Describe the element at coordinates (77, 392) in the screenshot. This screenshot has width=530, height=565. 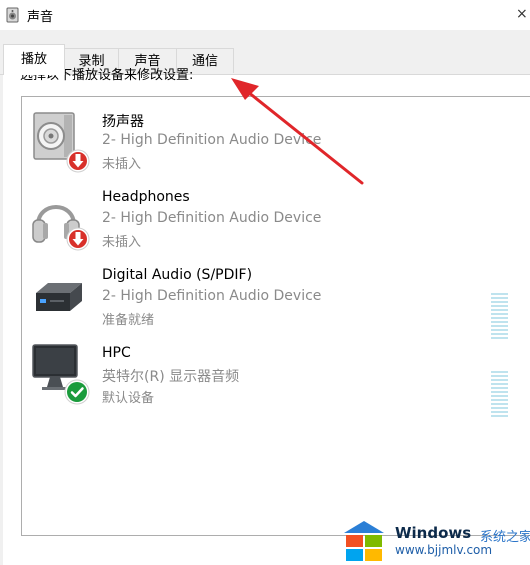
I see `default-check-badge-icon` at that location.